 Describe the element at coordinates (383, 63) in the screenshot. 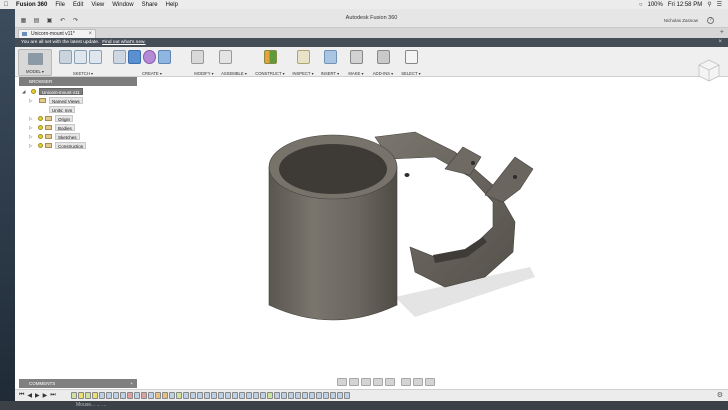

I see `addins-group: ADD-INS ▾` at that location.